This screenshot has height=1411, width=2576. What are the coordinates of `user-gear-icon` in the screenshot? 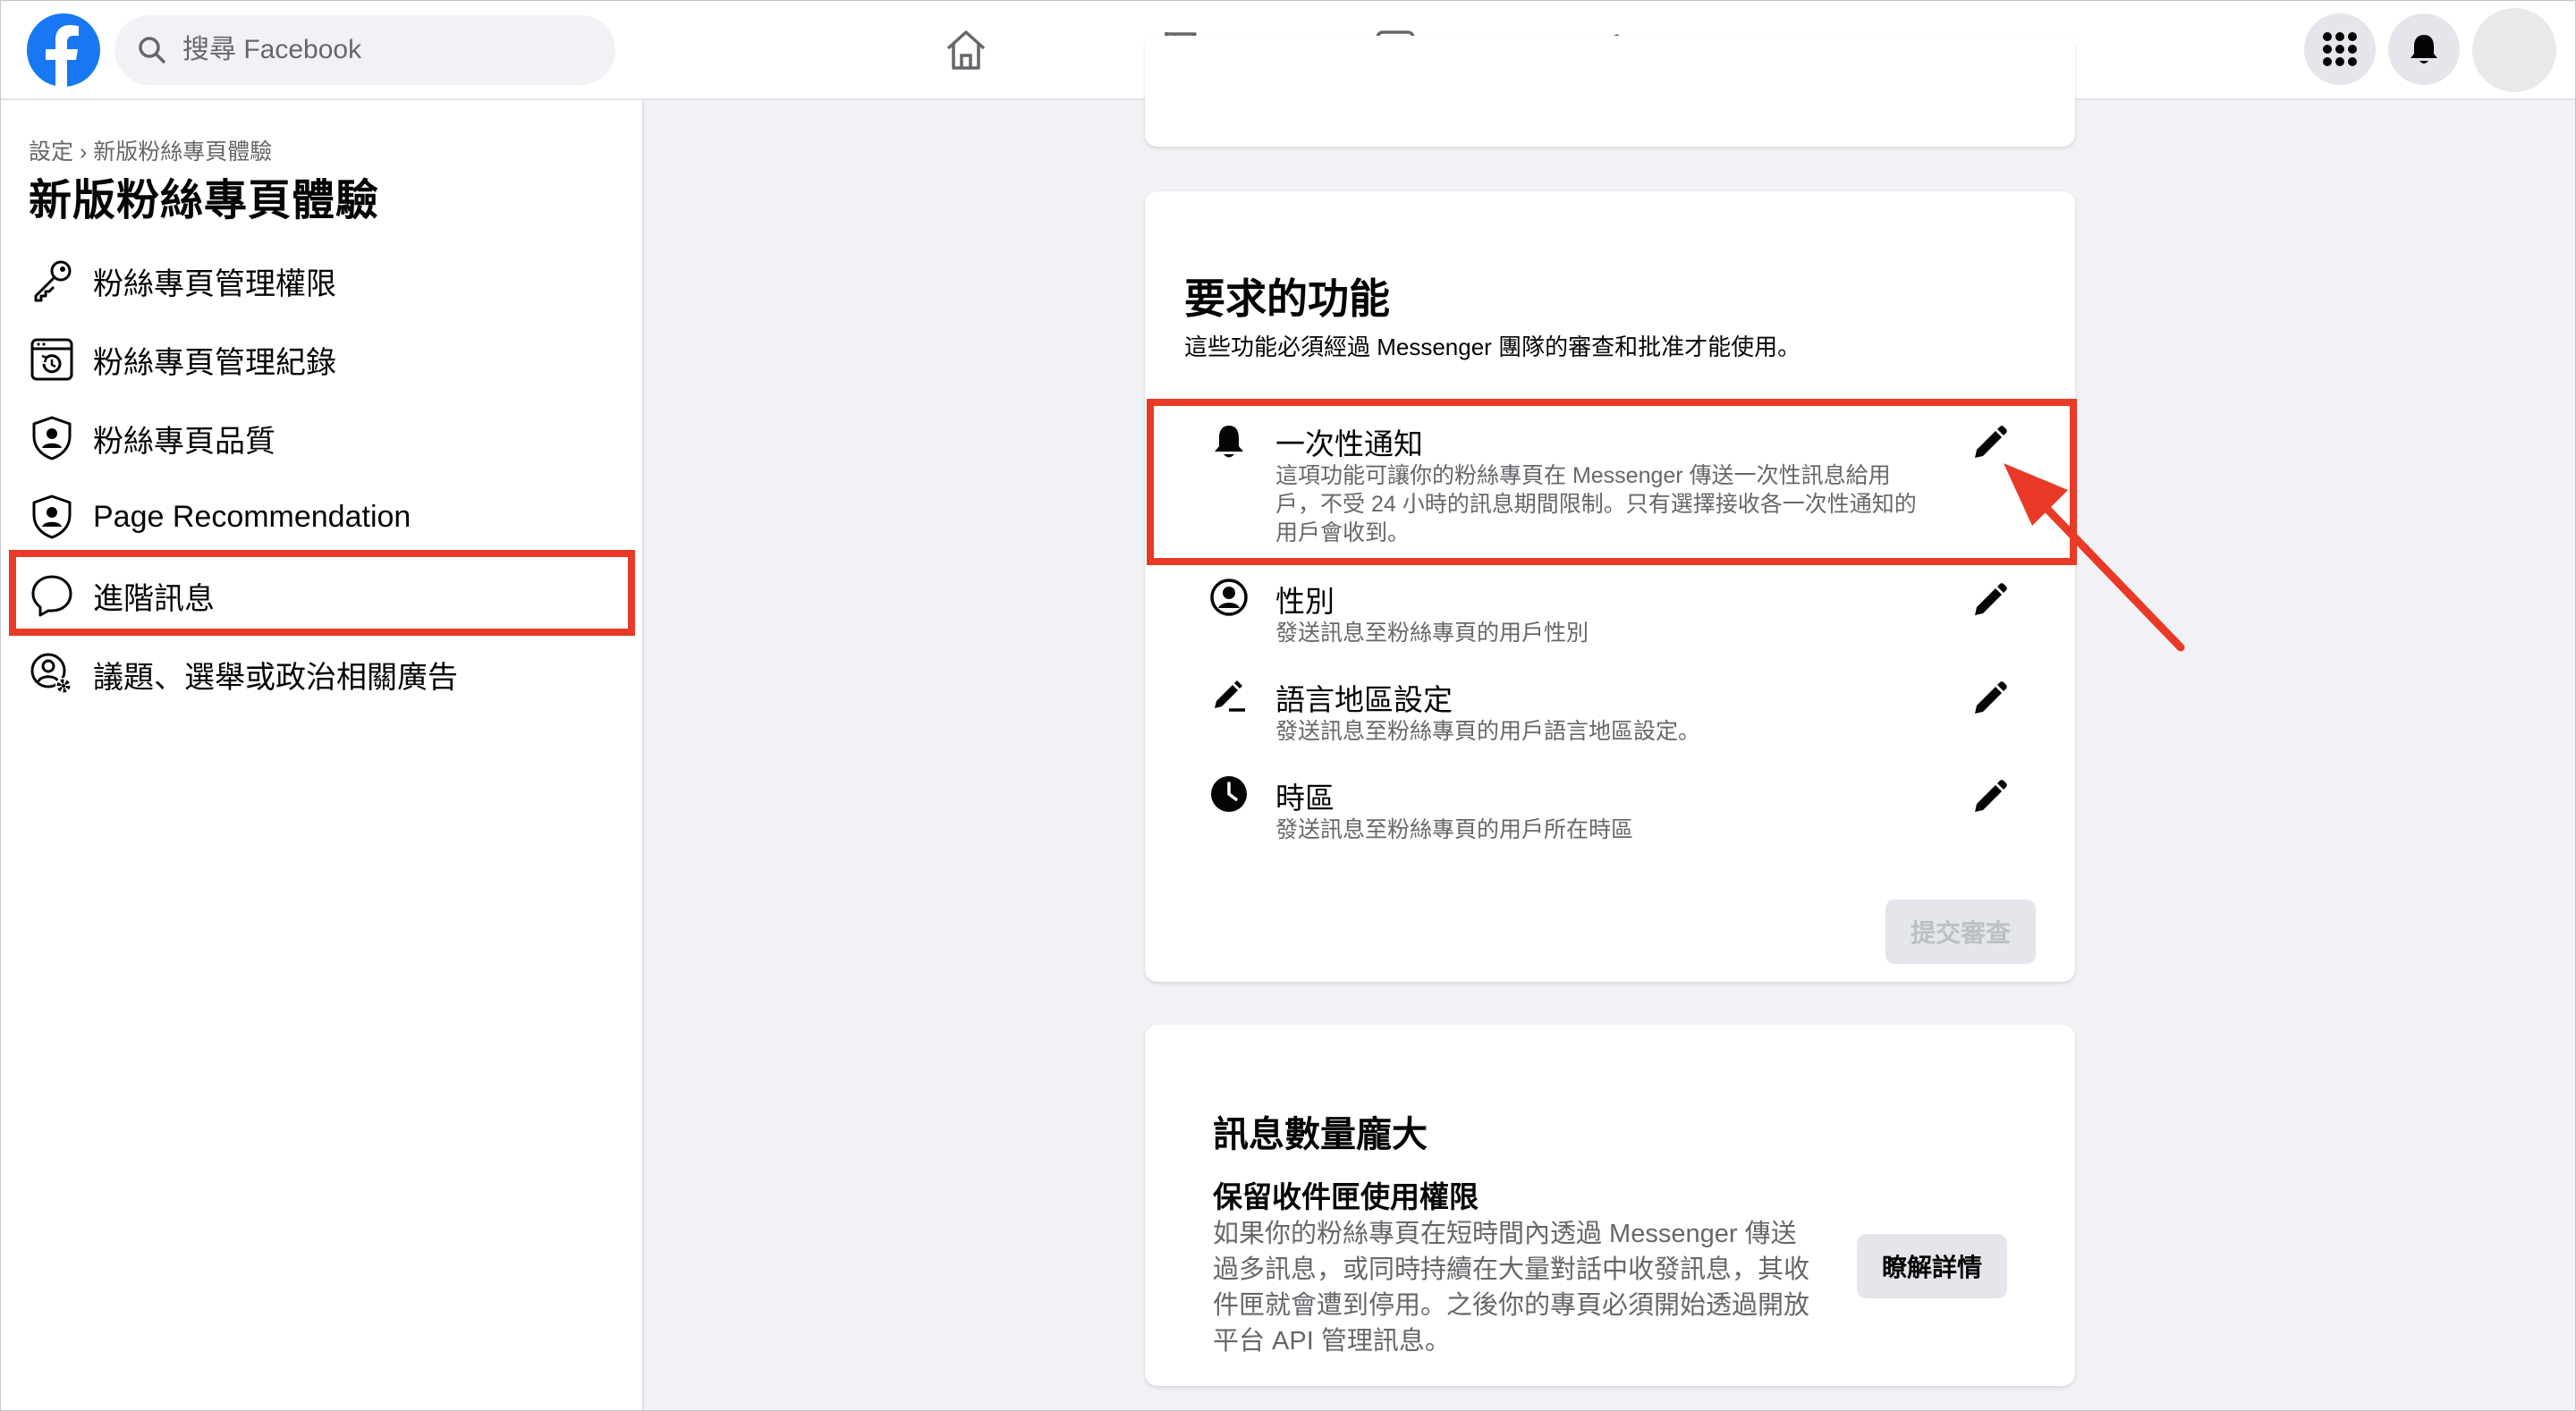 It's located at (51, 674).